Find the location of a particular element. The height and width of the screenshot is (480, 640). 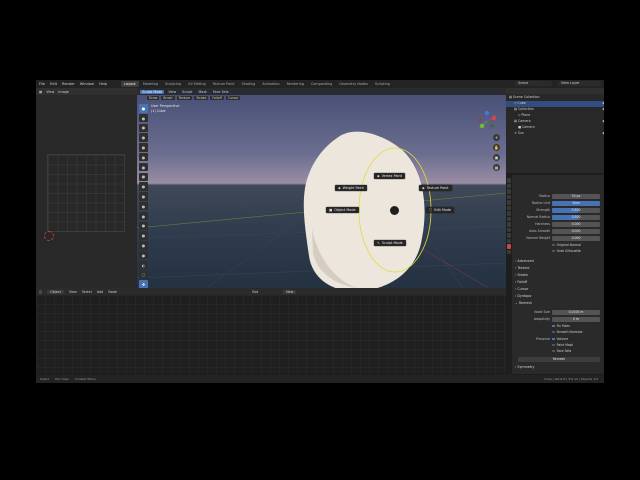

outliner-row-plane: ▽ Plane◉ ▣ is located at coordinates (555, 116).